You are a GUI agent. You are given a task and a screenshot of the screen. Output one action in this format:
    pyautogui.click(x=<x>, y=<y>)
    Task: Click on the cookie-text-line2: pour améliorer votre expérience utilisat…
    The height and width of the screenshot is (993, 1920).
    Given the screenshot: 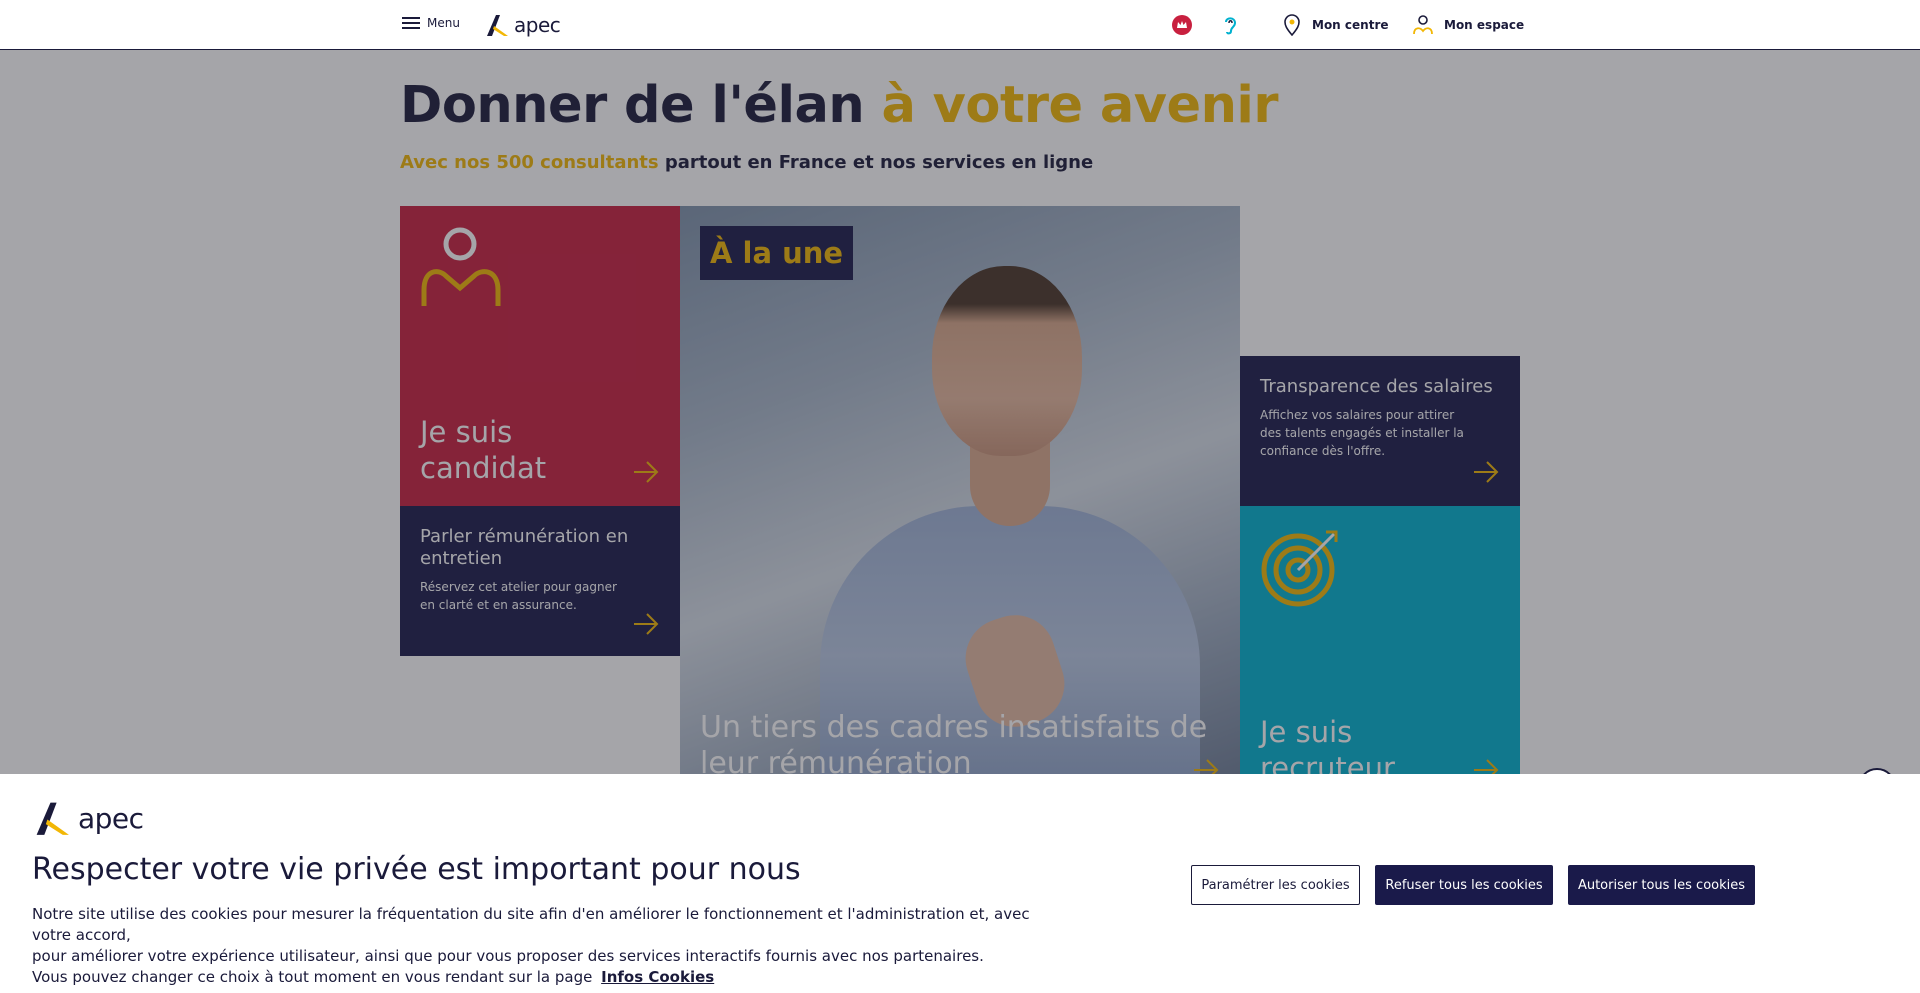 What is the action you would take?
    pyautogui.click(x=508, y=956)
    